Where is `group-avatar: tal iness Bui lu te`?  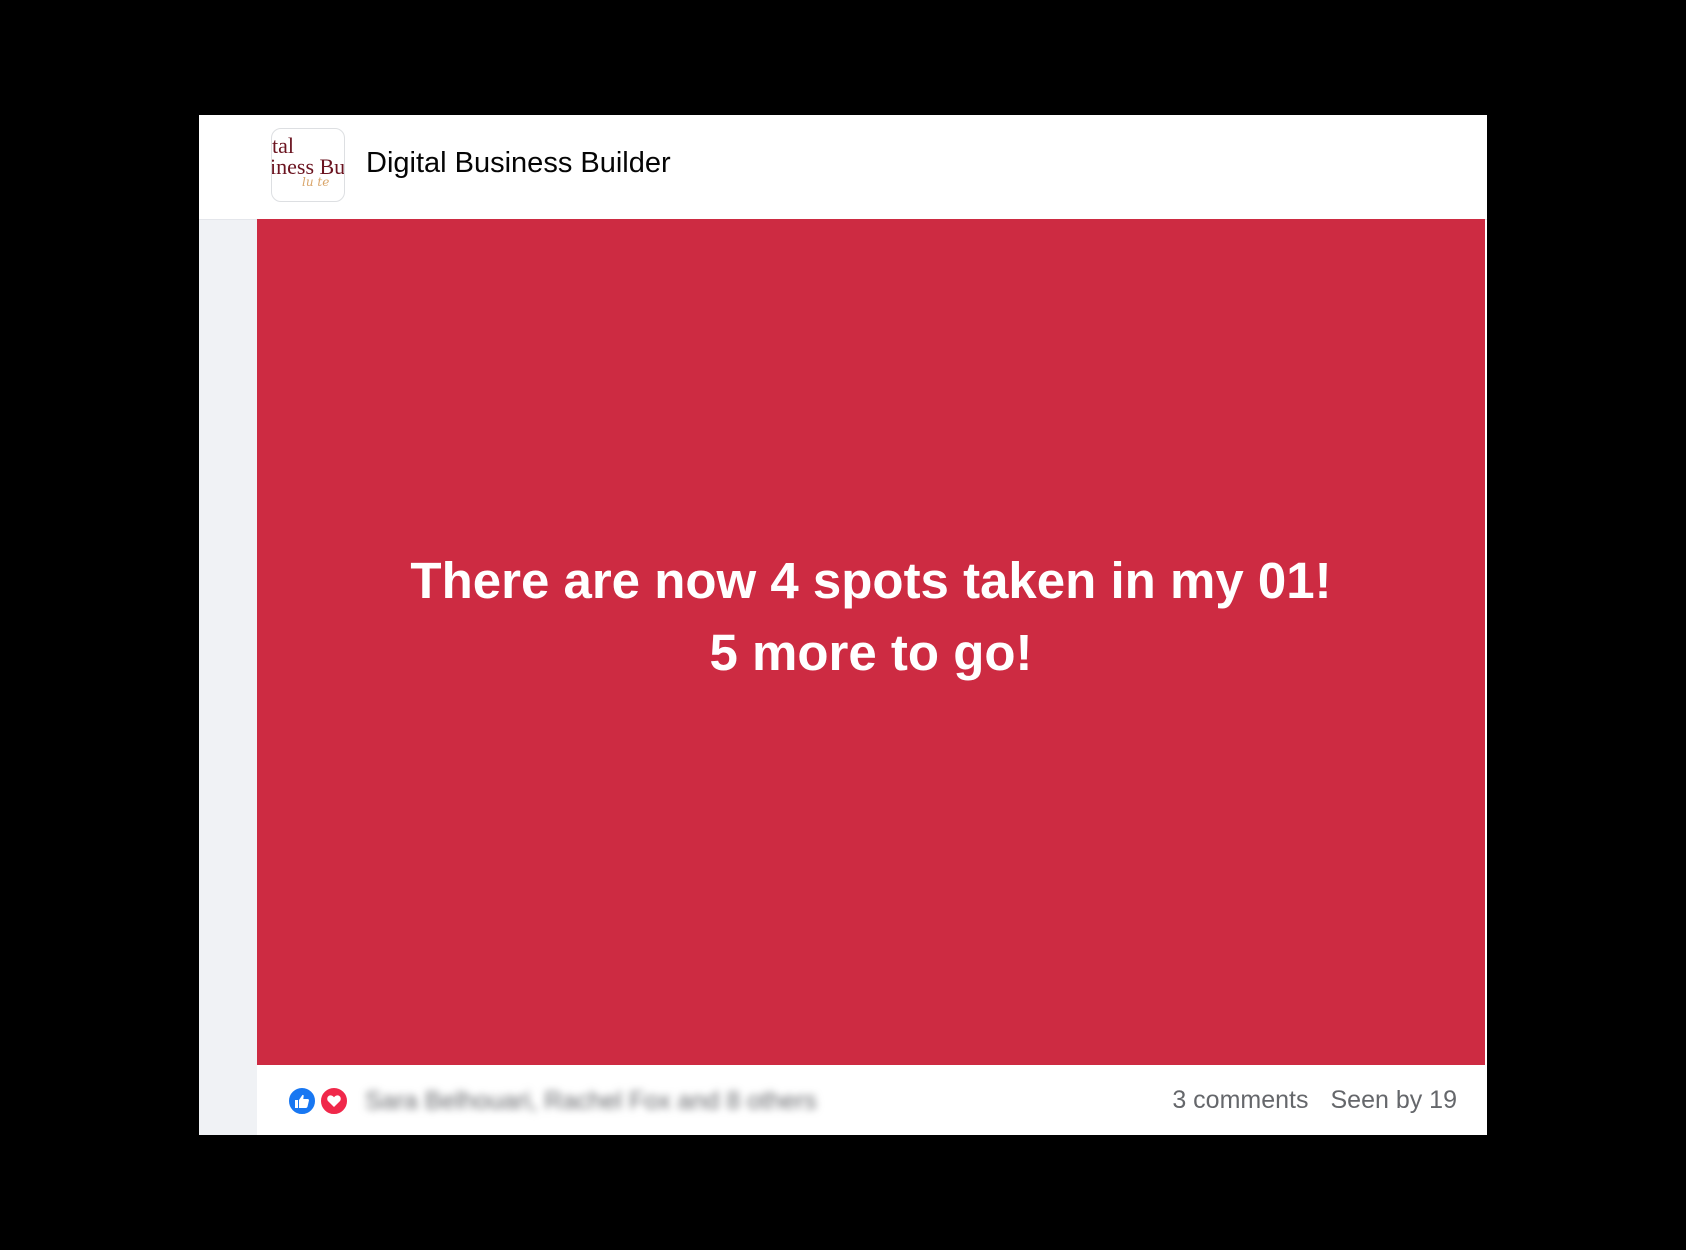 group-avatar: tal iness Bui lu te is located at coordinates (308, 165).